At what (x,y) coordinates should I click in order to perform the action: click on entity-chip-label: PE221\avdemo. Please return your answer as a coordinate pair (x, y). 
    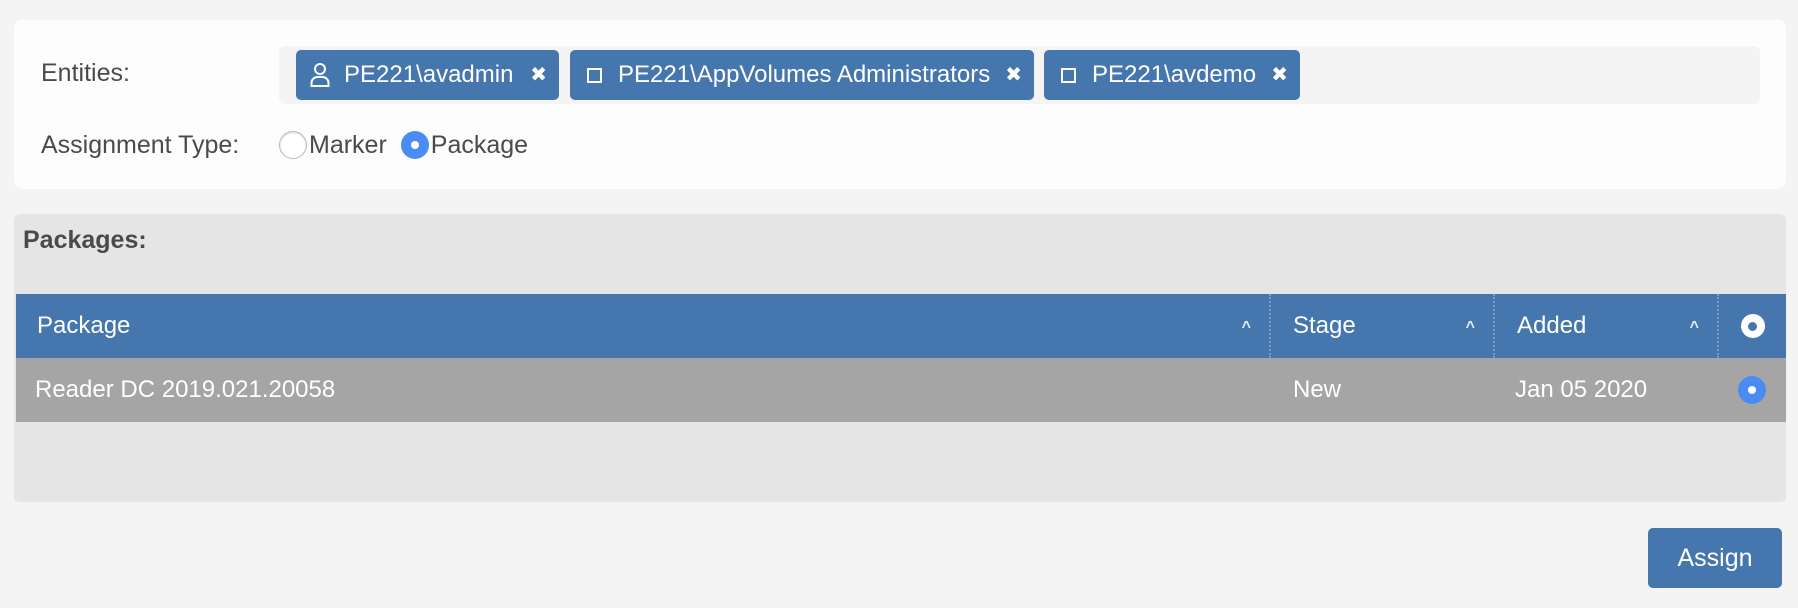
    Looking at the image, I should click on (1174, 74).